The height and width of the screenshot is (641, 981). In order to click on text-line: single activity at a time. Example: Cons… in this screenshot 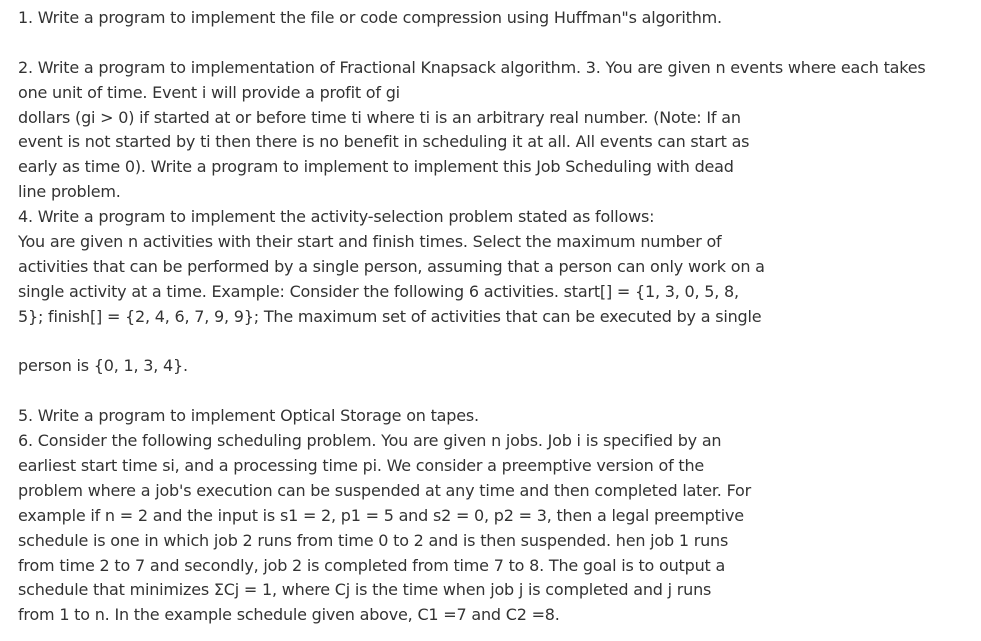, I will do `click(378, 291)`.